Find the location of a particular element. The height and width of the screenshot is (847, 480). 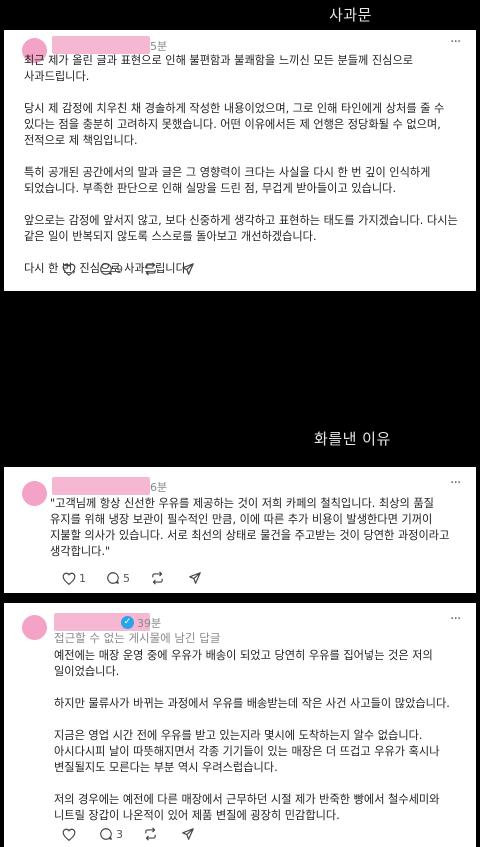

post-actions: 1 5 is located at coordinates (142, 578).